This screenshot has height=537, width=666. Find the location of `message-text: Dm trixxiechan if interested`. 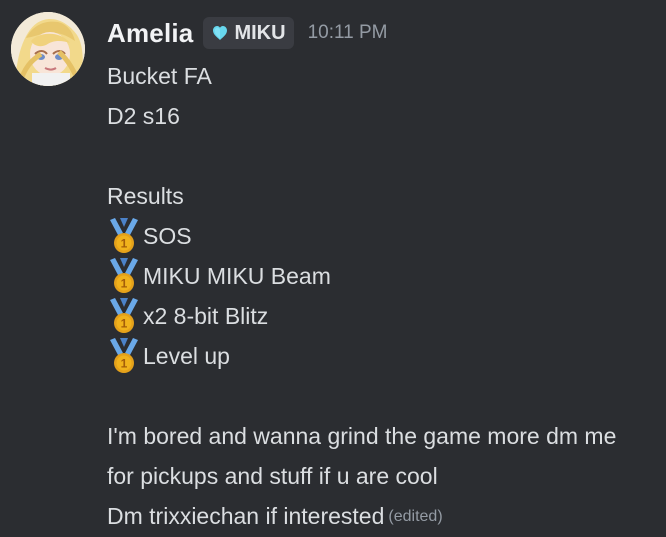

message-text: Dm trixxiechan if interested is located at coordinates (246, 516).